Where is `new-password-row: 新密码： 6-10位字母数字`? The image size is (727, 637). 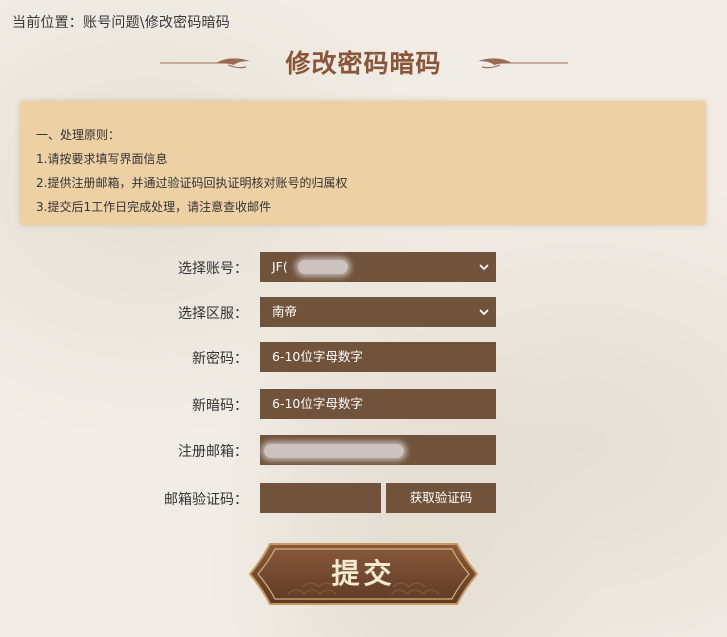
new-password-row: 新密码： 6-10位字母数字 is located at coordinates (363, 357).